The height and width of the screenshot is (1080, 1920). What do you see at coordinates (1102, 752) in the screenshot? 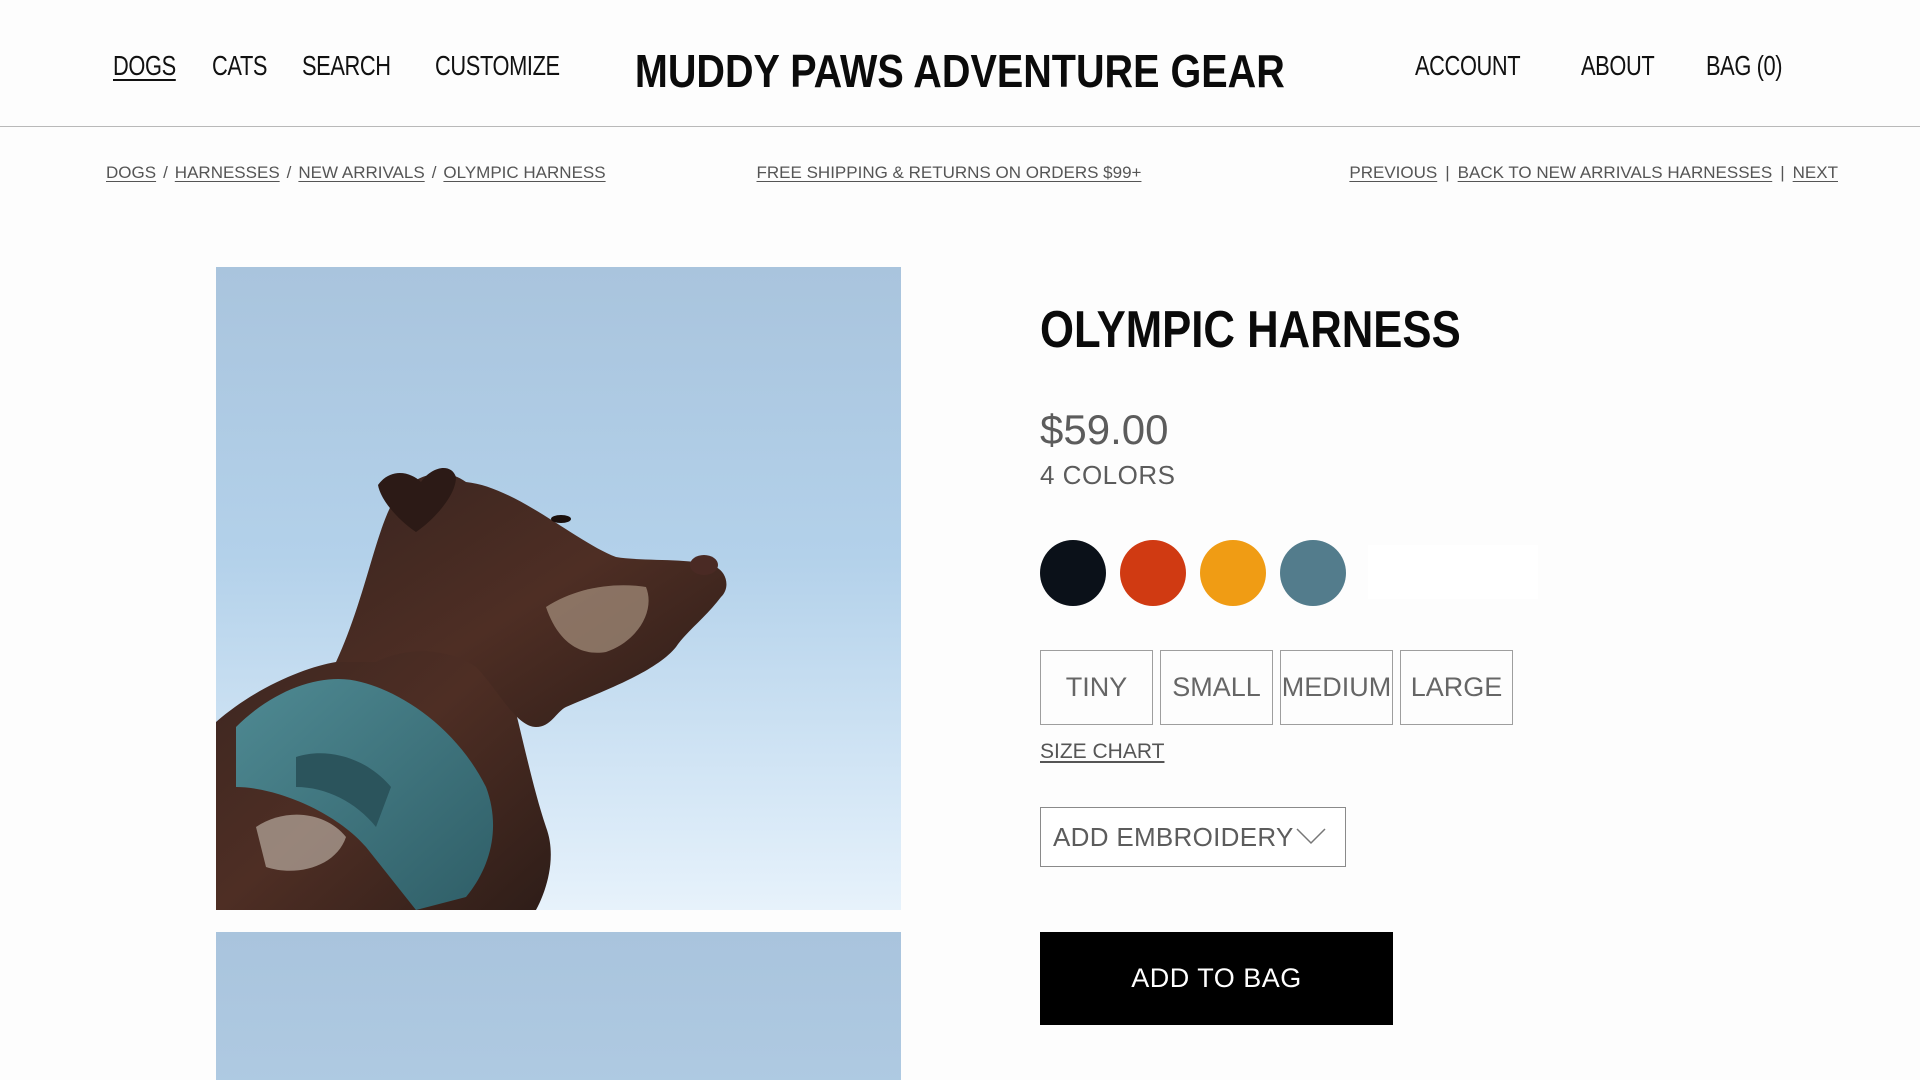
I see `size-chart-link: SIZE CHART` at bounding box center [1102, 752].